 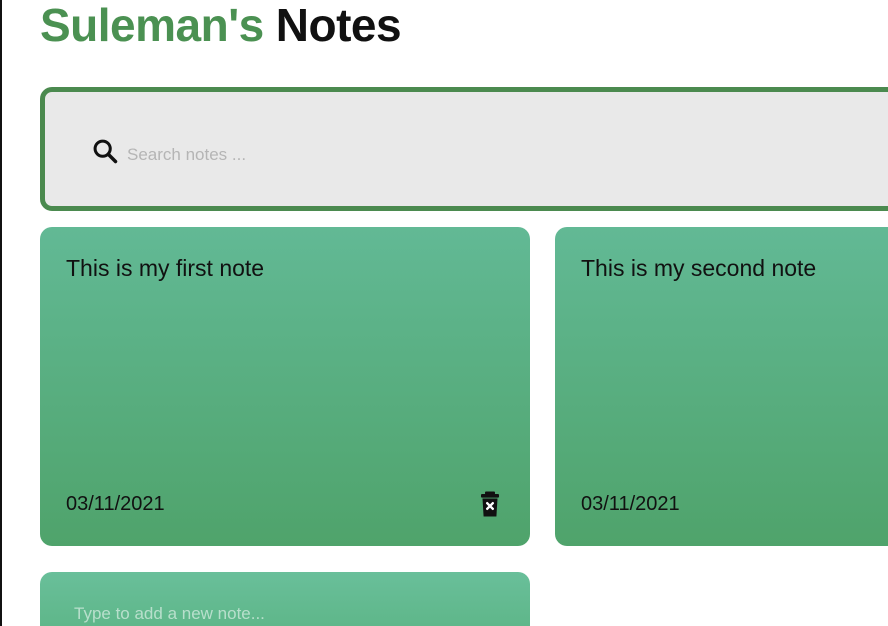 What do you see at coordinates (284, 613) in the screenshot?
I see `new-note-input` at bounding box center [284, 613].